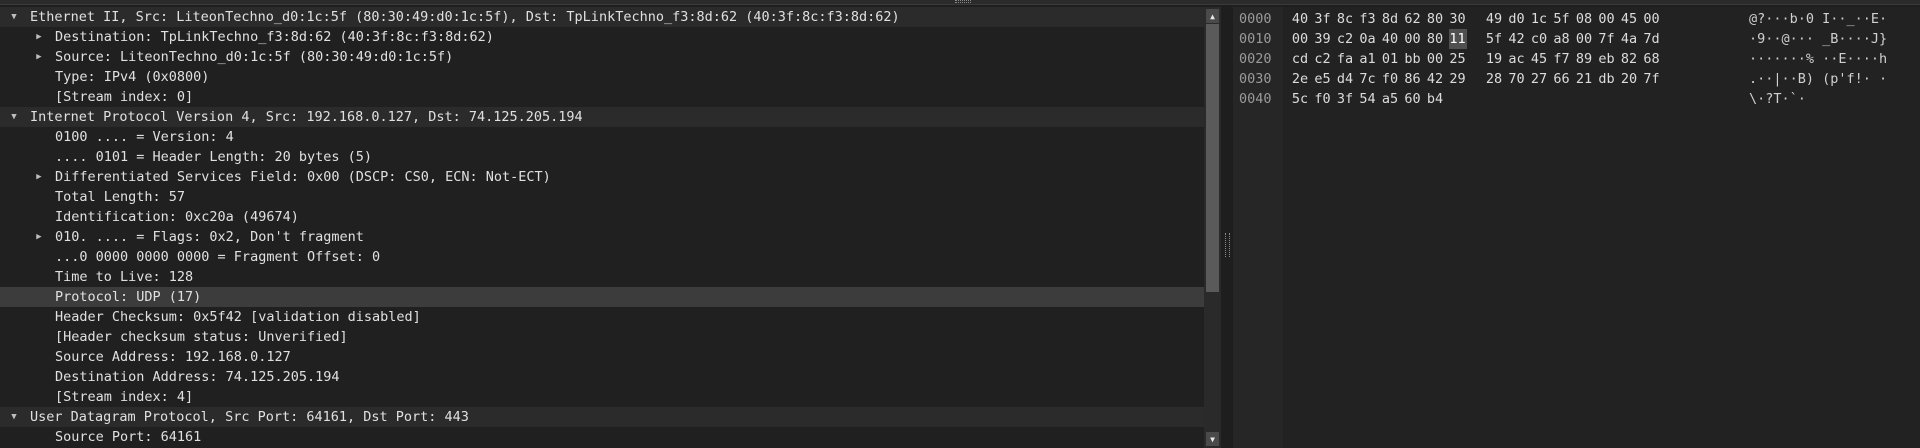  I want to click on hex-byte: bb, so click(1413, 59).